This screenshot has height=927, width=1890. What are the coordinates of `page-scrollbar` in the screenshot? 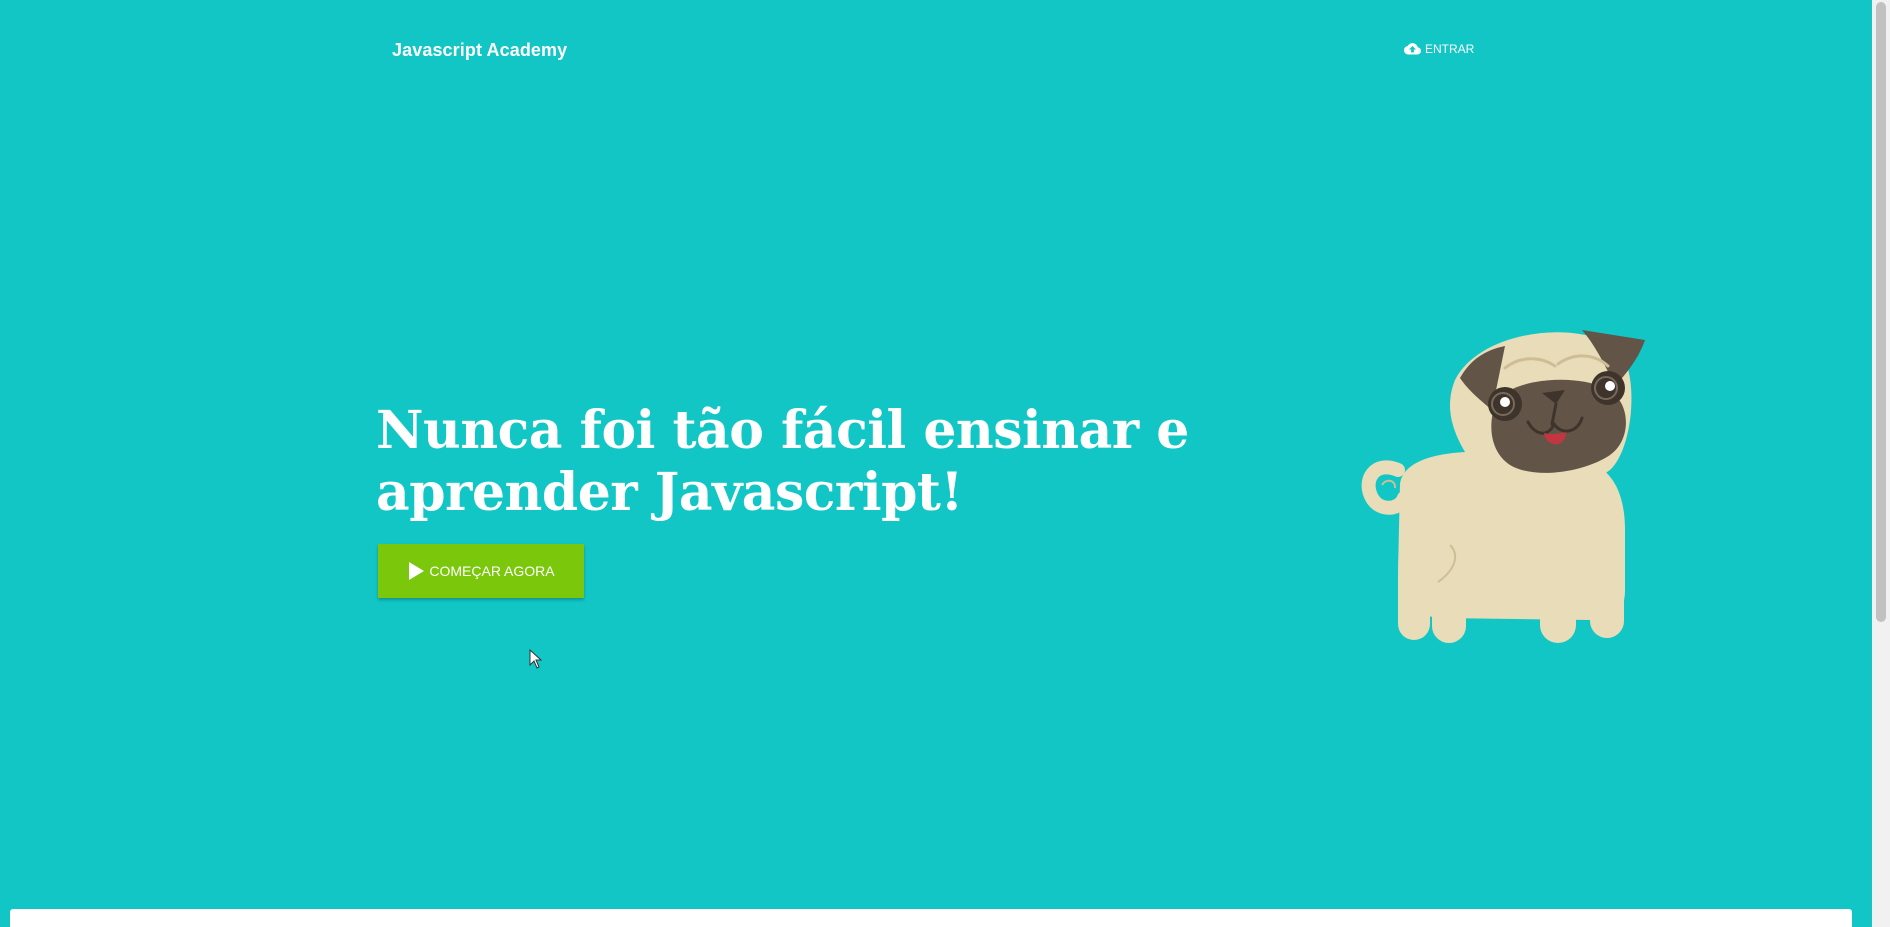 It's located at (1881, 463).